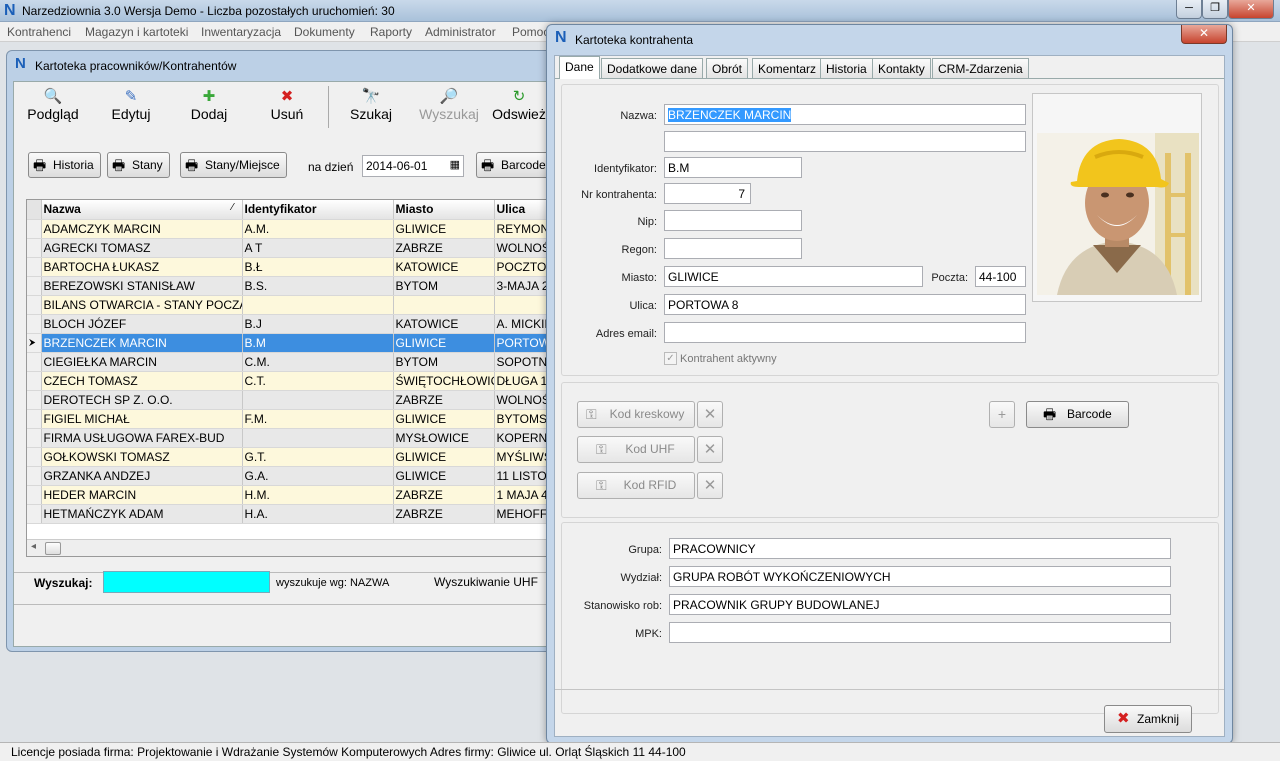 The height and width of the screenshot is (761, 1280). What do you see at coordinates (460, 32) in the screenshot?
I see `menu-administrator: Administrator` at bounding box center [460, 32].